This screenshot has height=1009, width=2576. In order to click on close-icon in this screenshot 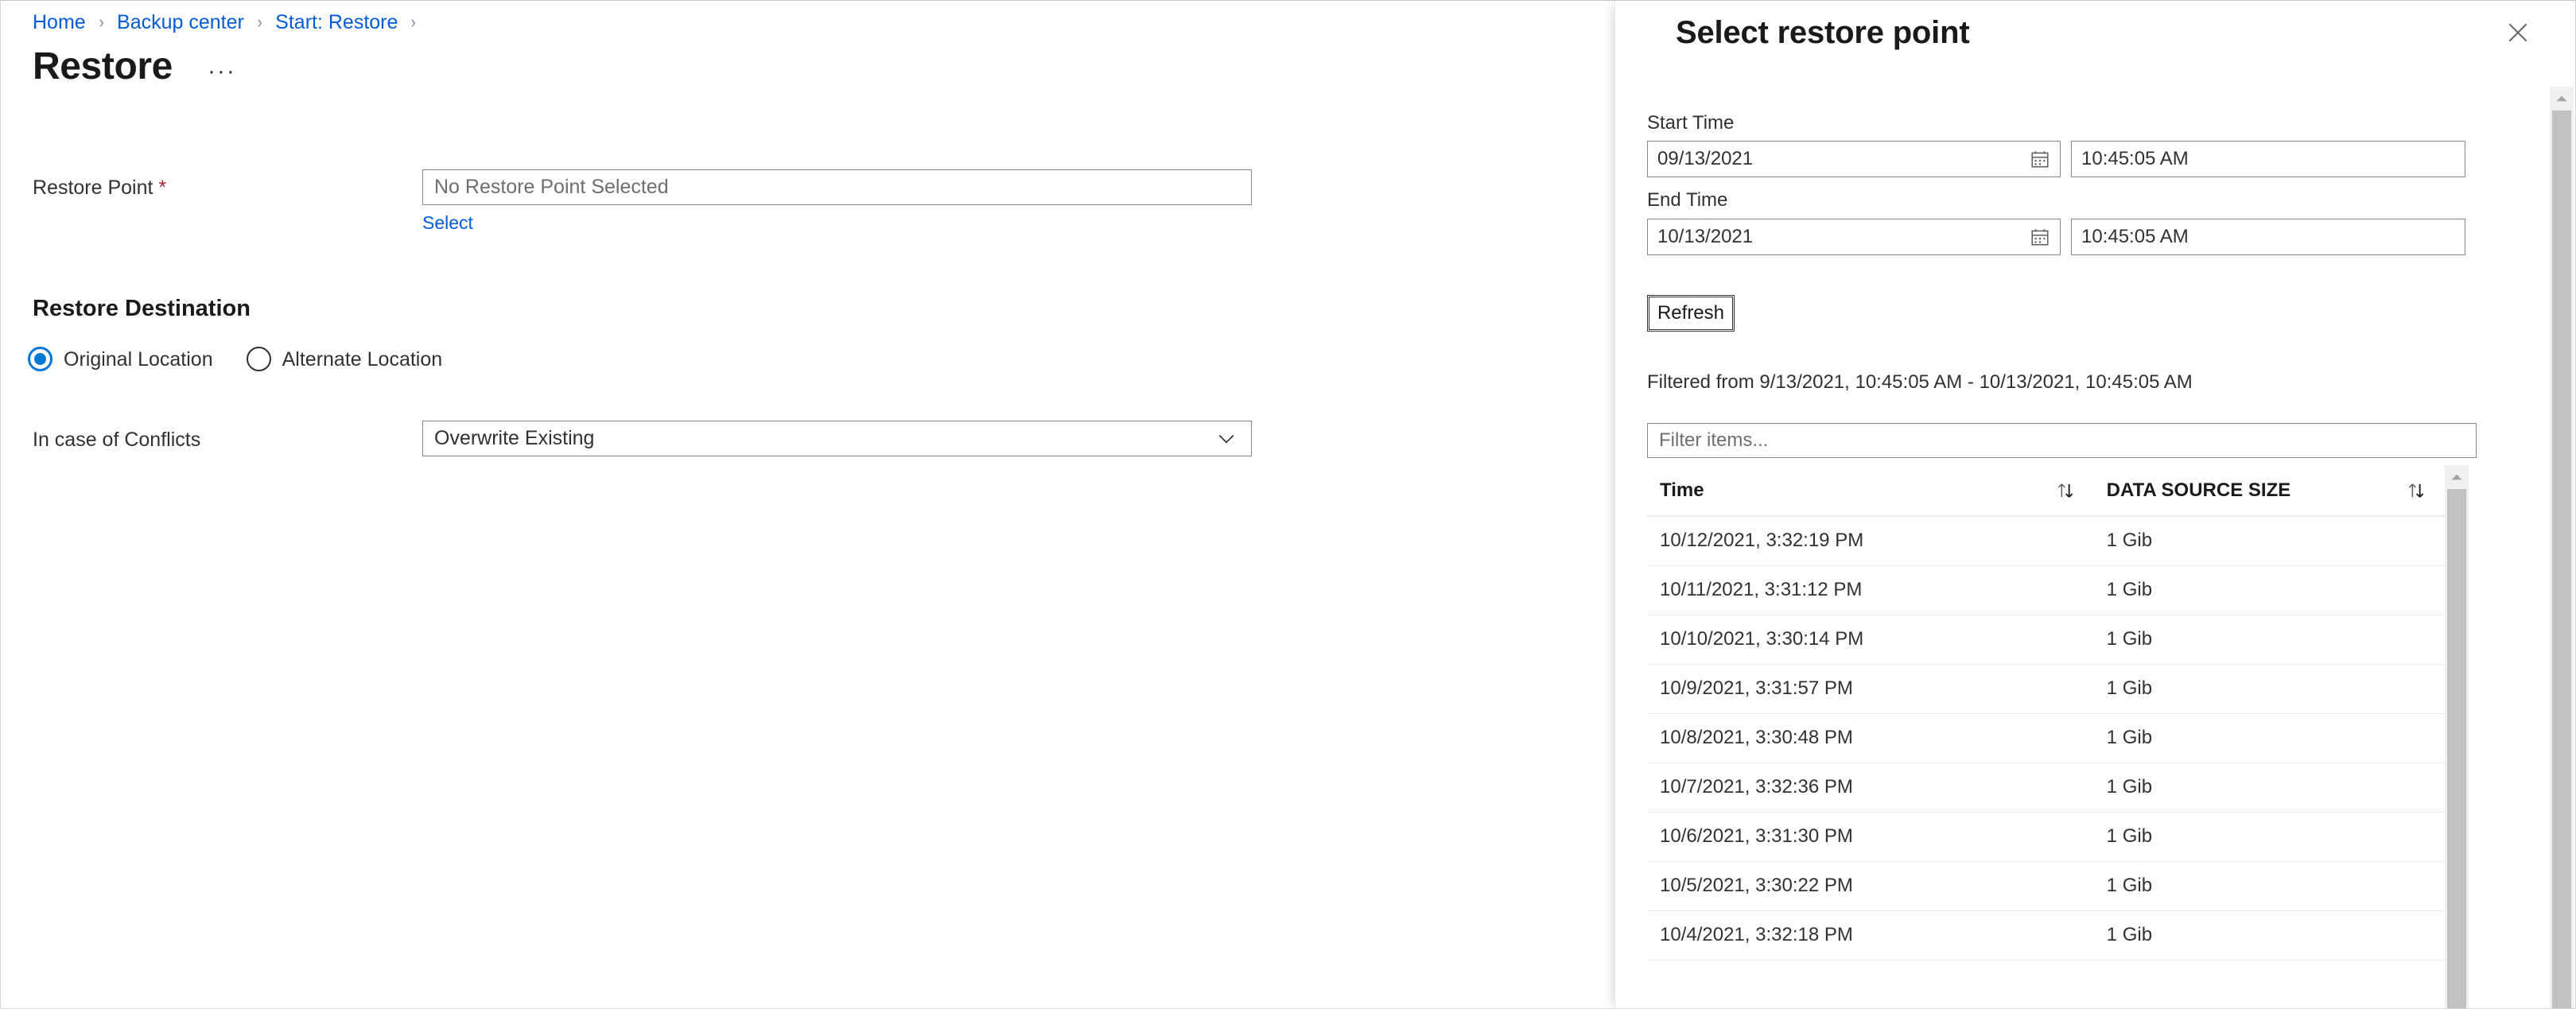, I will do `click(2518, 33)`.